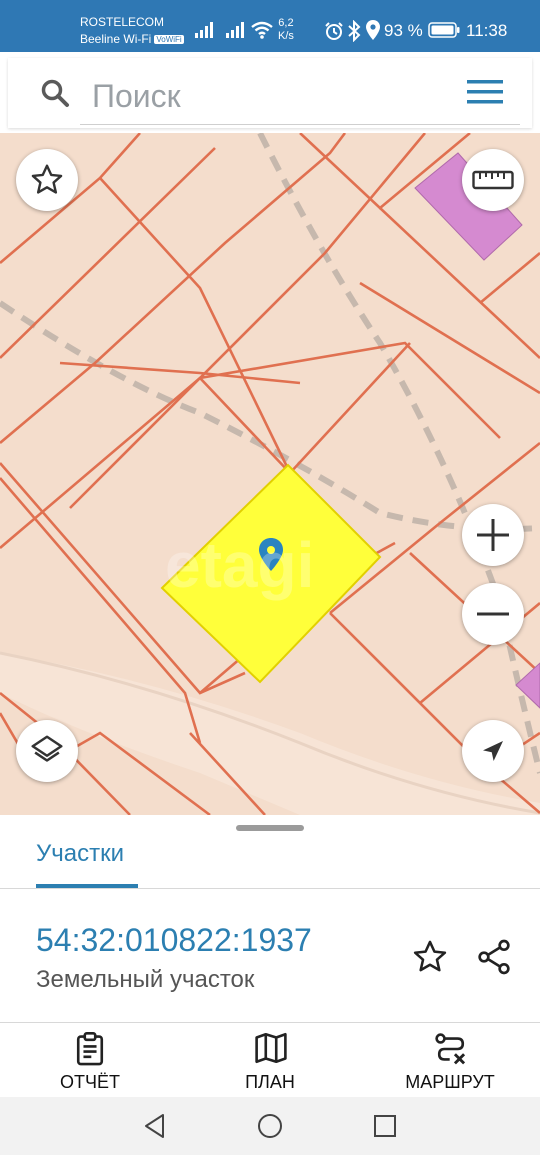  Describe the element at coordinates (270, 828) in the screenshot. I see `sheet-drag-handle` at that location.